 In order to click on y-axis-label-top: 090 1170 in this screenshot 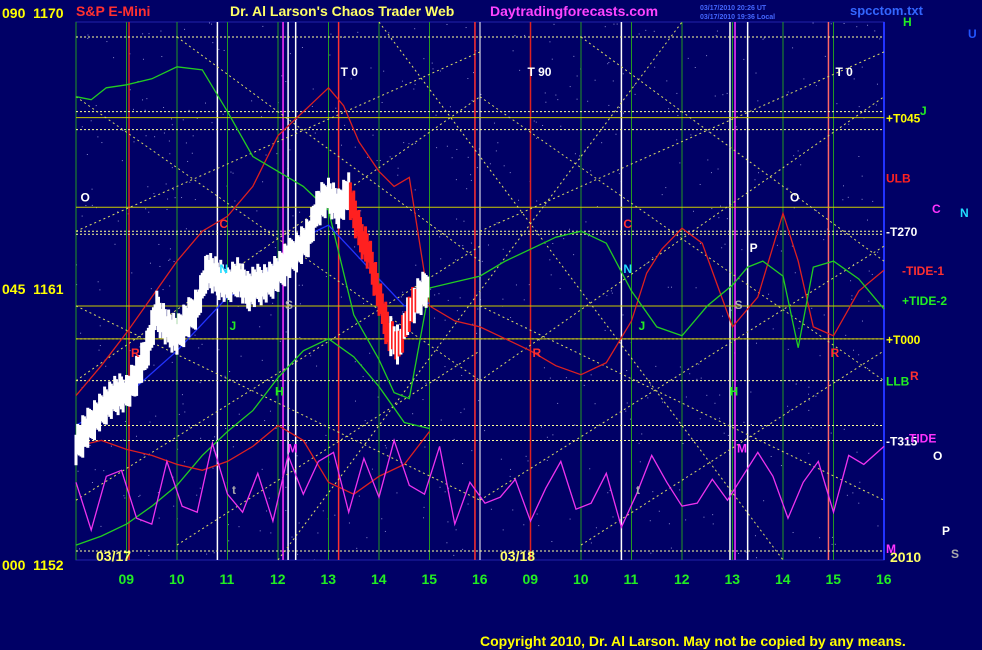, I will do `click(33, 13)`.